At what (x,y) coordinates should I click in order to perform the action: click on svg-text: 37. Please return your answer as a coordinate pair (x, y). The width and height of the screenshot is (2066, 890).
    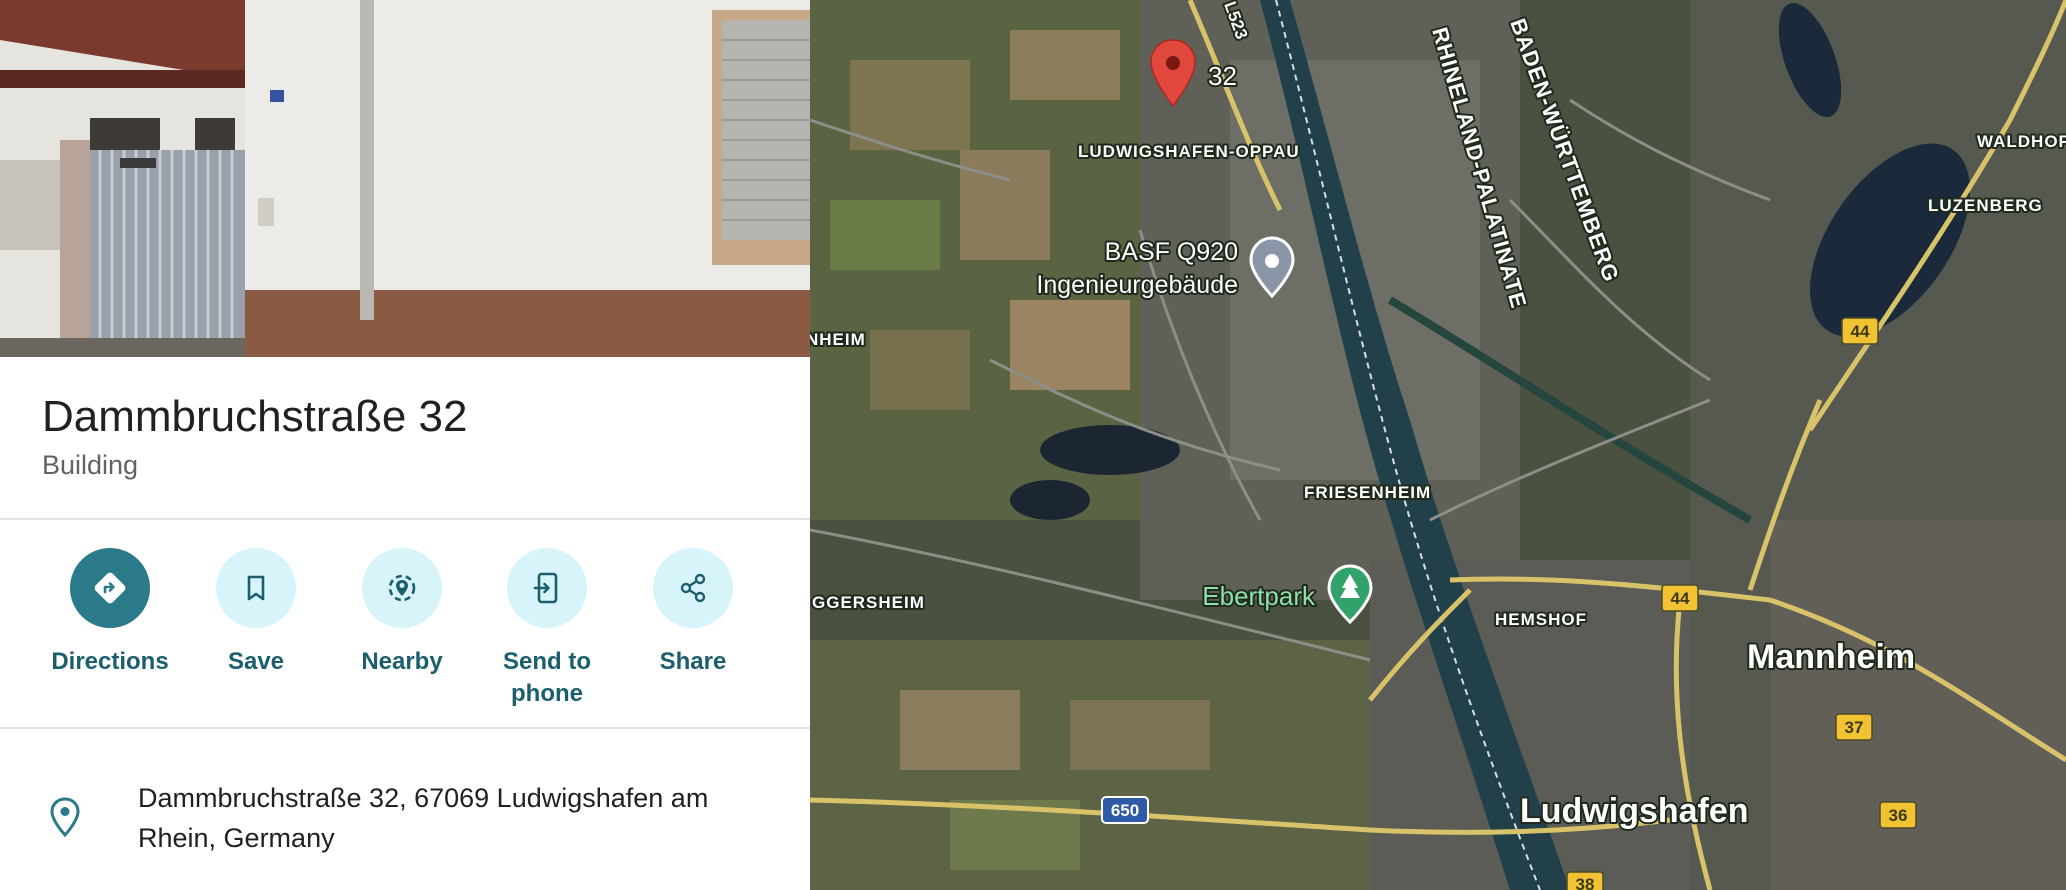
    Looking at the image, I should click on (1854, 727).